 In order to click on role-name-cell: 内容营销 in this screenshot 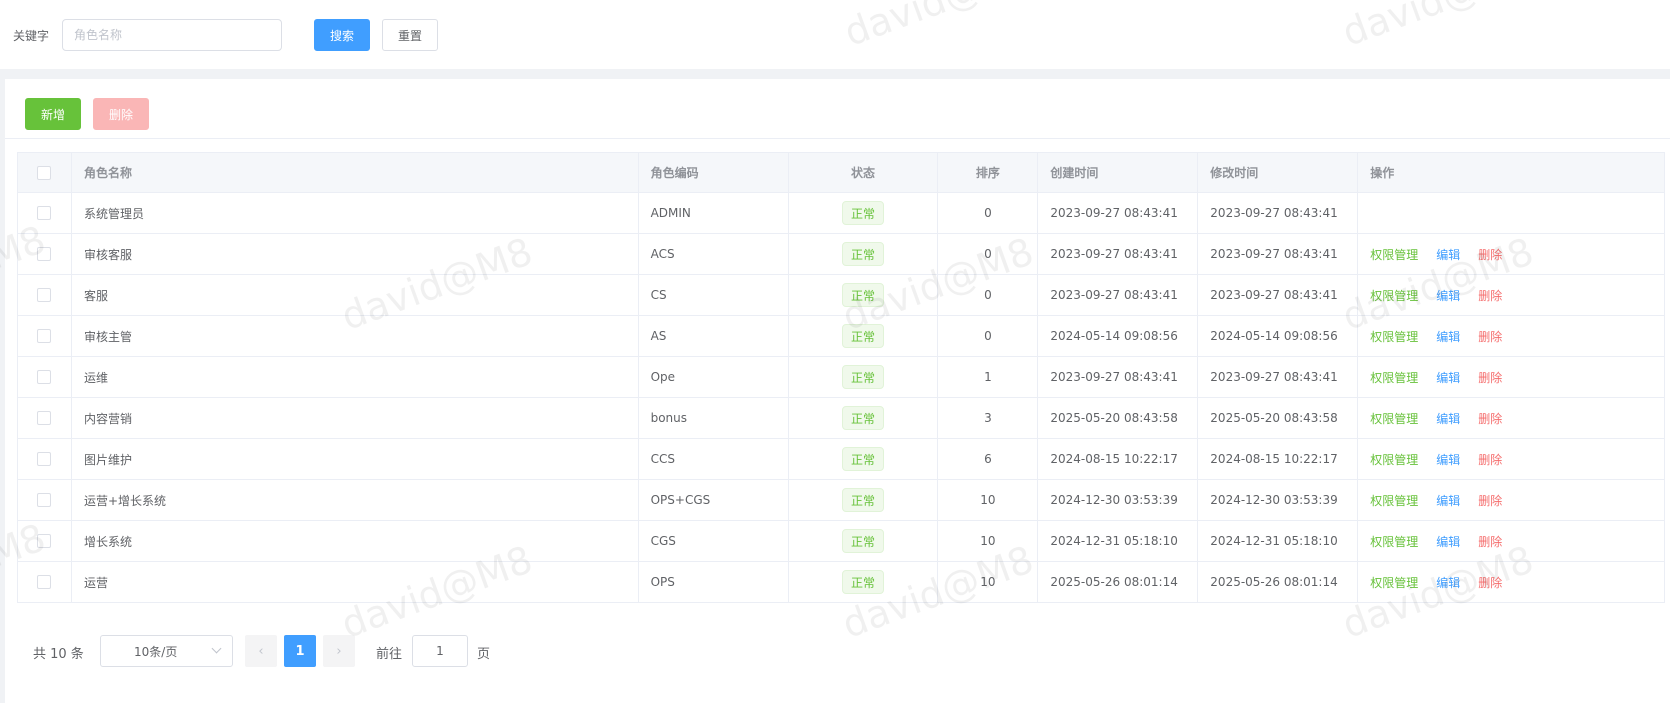, I will do `click(355, 418)`.